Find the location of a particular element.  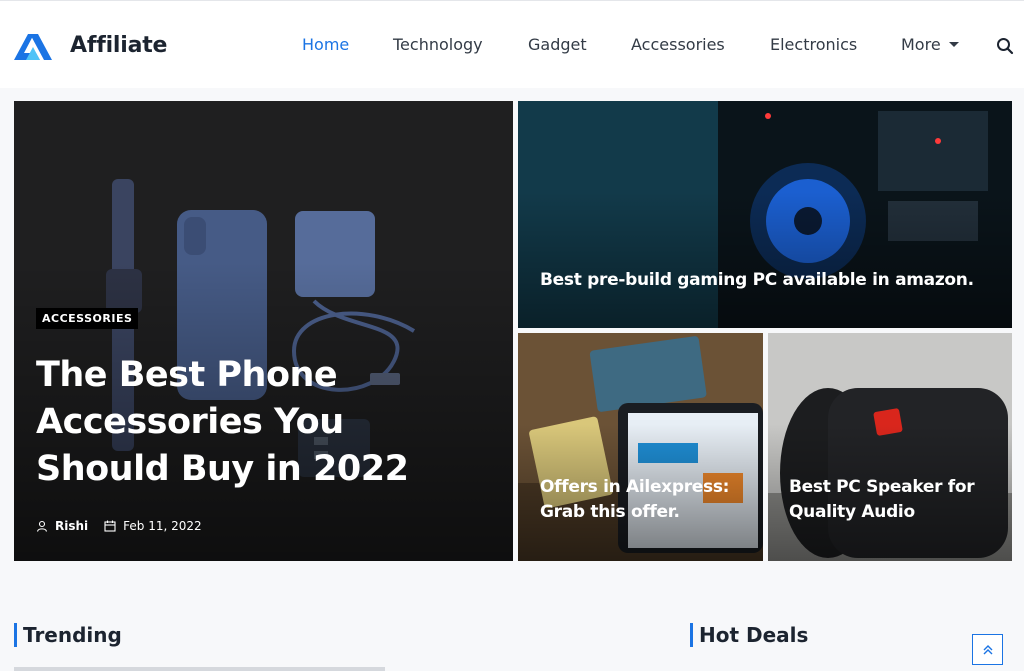

logo-icon is located at coordinates (33, 47).